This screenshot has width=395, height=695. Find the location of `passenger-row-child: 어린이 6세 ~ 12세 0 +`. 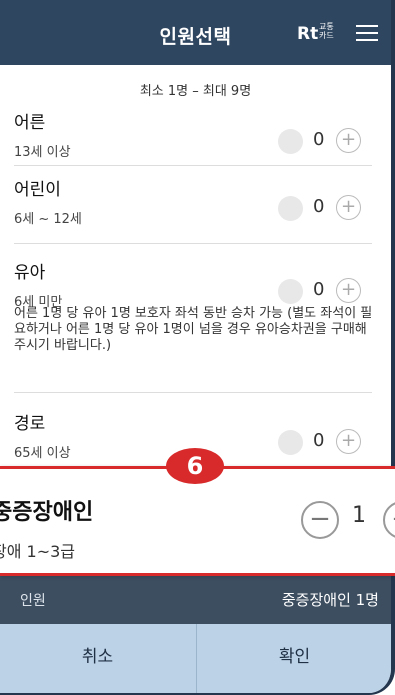

passenger-row-child: 어린이 6세 ~ 12세 0 + is located at coordinates (194, 201).